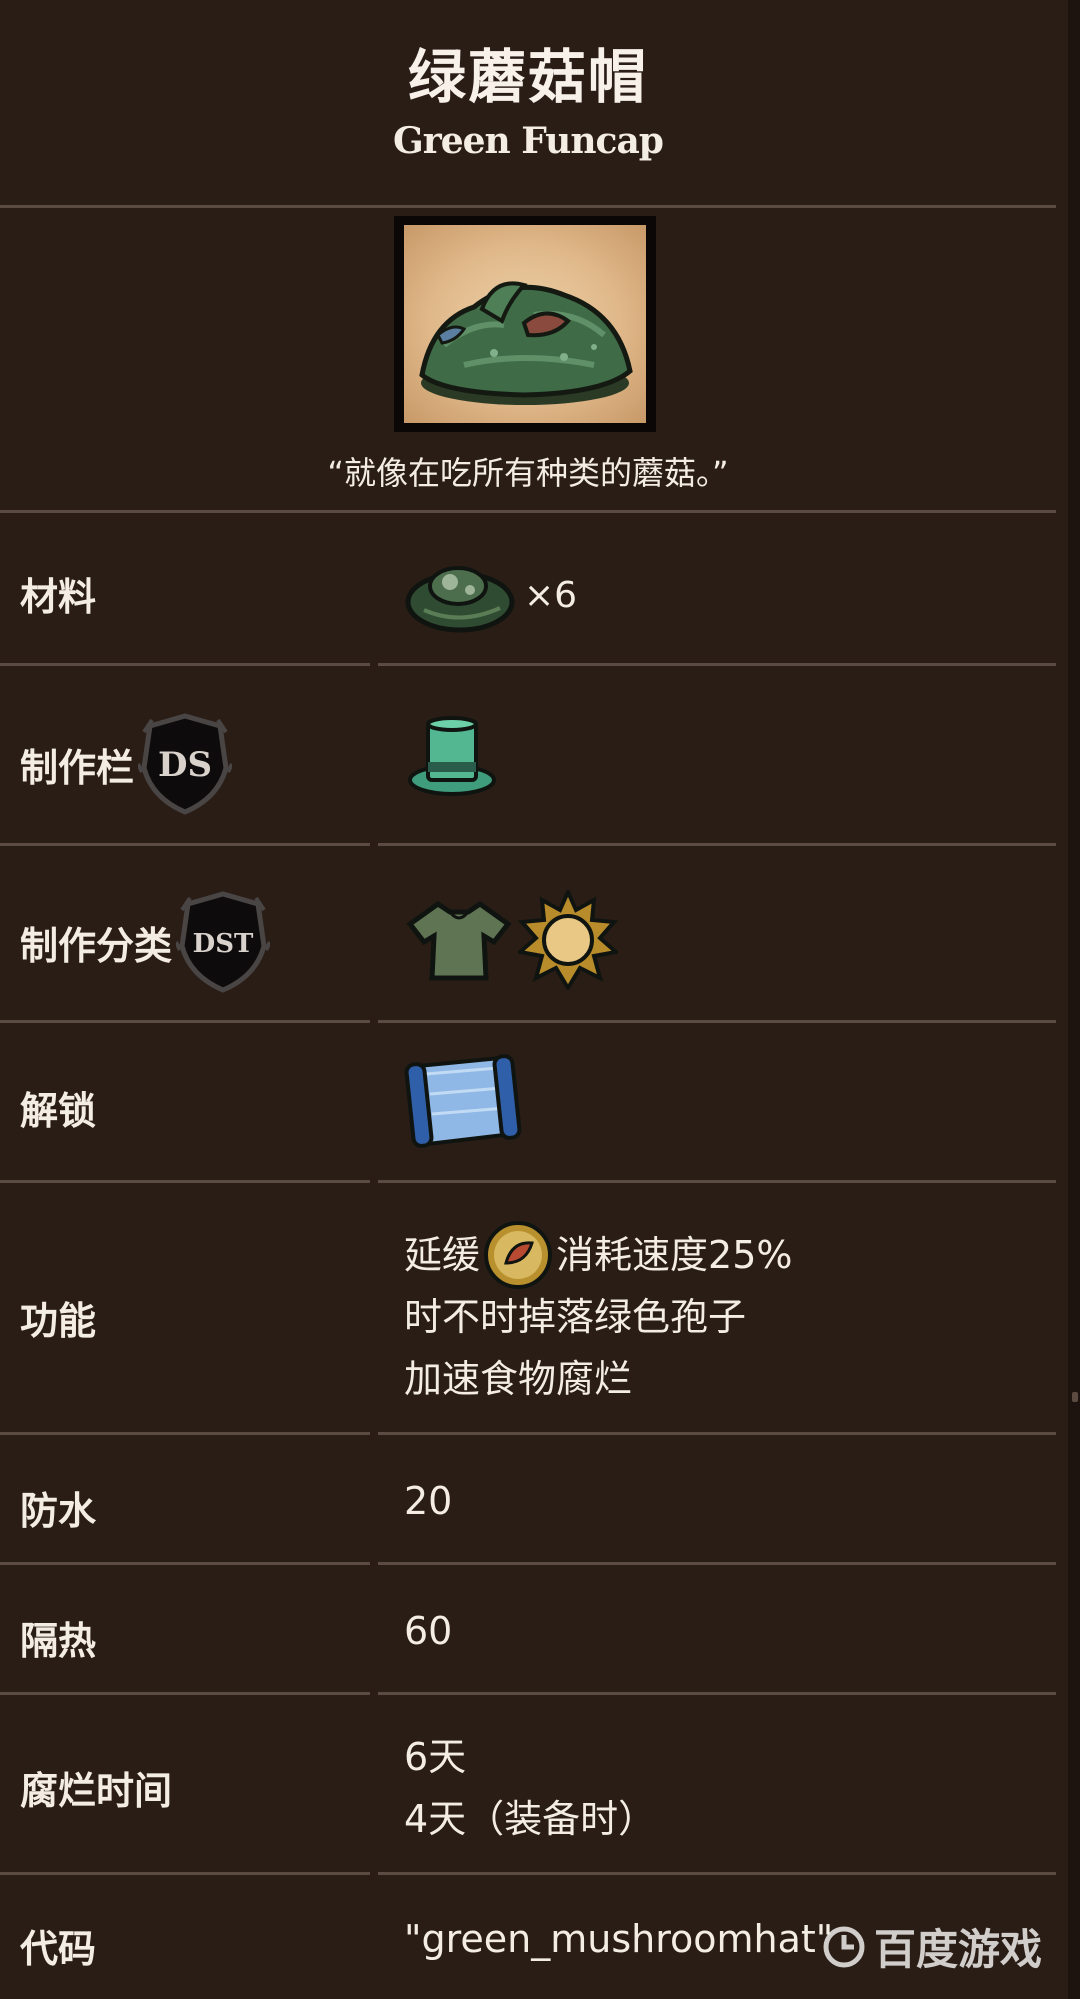  Describe the element at coordinates (77, 767) in the screenshot. I see `craft-tab-label-text: 制作栏` at that location.